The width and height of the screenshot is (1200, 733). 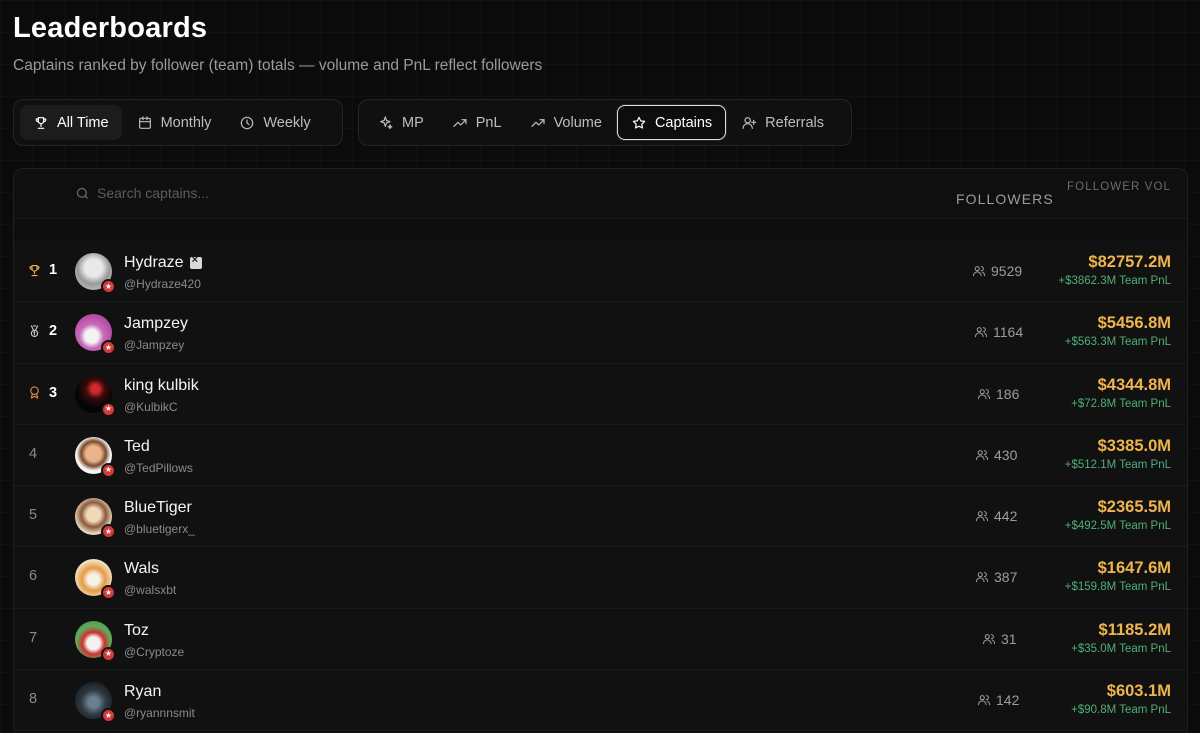 I want to click on captain-name-text: Wals, so click(x=141, y=569).